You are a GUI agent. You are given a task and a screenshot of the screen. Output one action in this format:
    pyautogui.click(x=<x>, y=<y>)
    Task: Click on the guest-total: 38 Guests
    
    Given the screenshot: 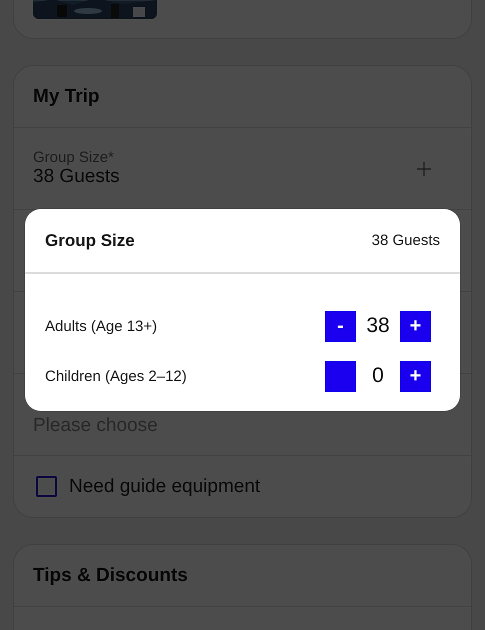 What is the action you would take?
    pyautogui.click(x=406, y=240)
    